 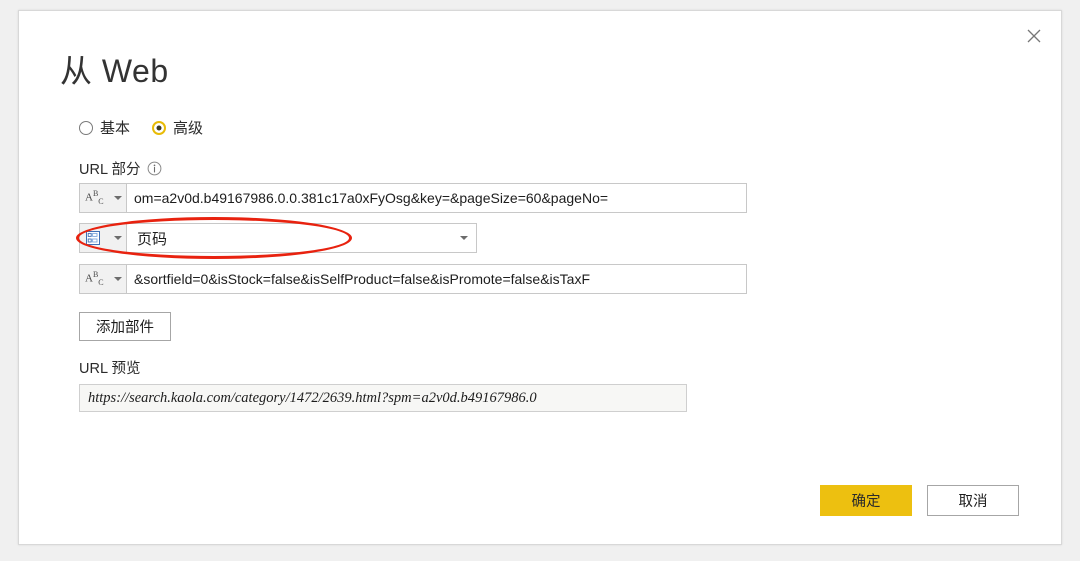 I want to click on parameter-list-type-icon, so click(x=93, y=238).